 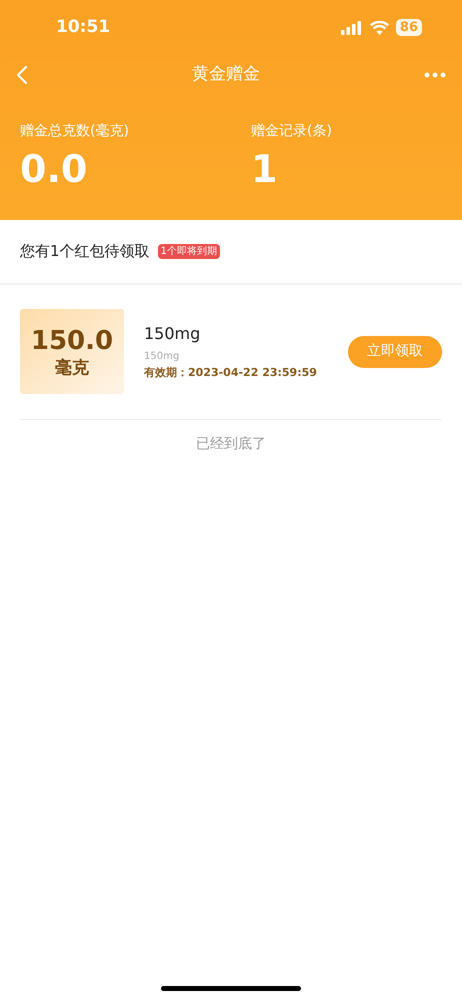 What do you see at coordinates (395, 352) in the screenshot?
I see `claim-button: 立即领取` at bounding box center [395, 352].